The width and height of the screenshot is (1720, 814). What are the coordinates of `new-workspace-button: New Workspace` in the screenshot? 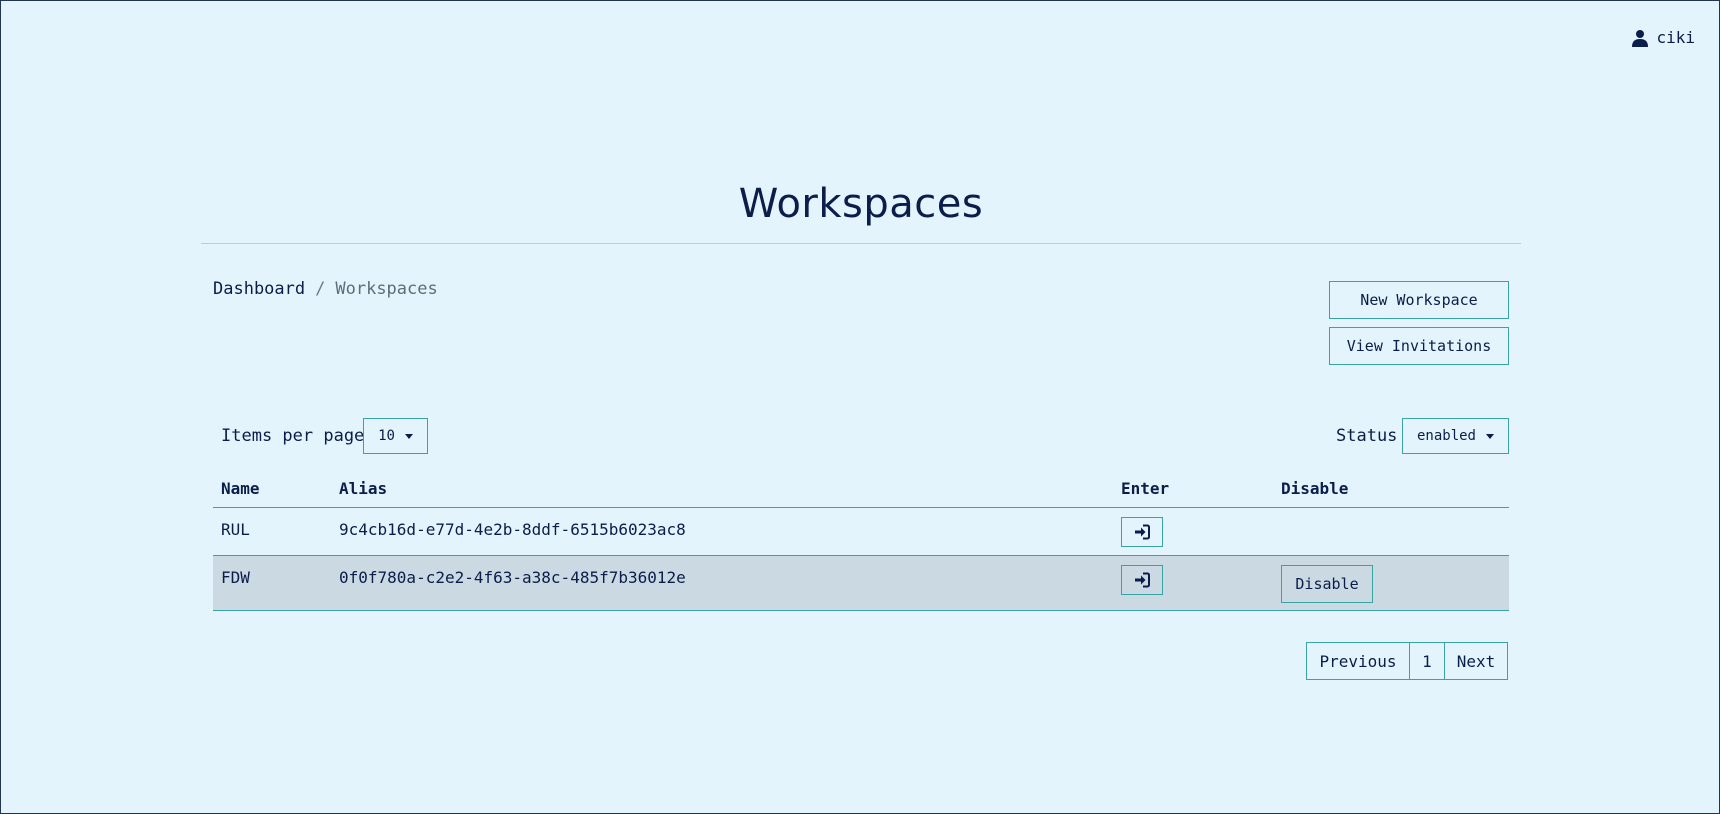 It's located at (1419, 300).